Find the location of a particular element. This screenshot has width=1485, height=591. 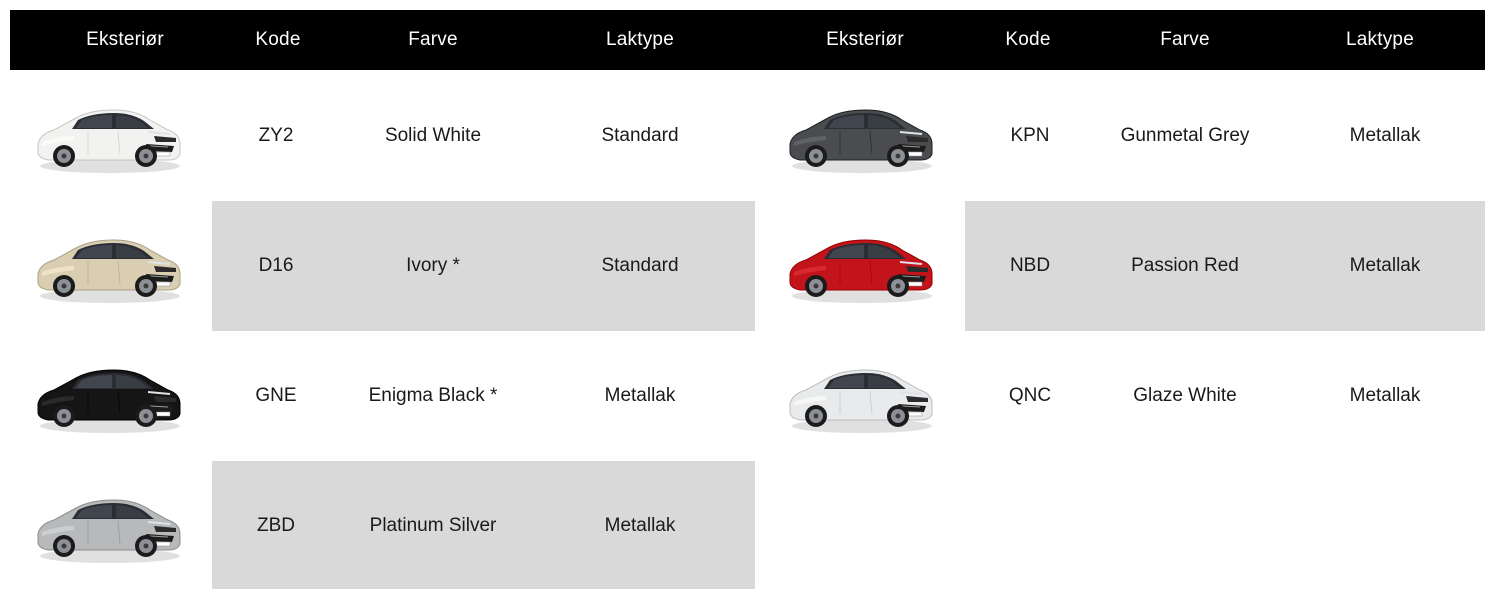

color-cell: Passion Red is located at coordinates (1185, 265).